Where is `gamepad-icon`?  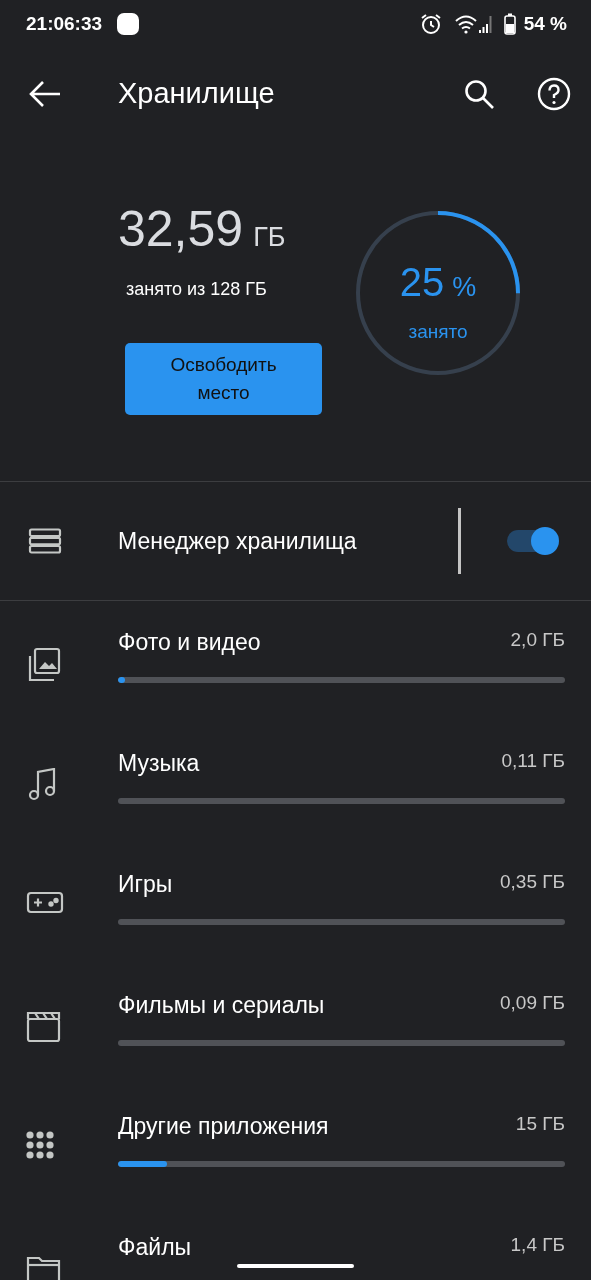
gamepad-icon is located at coordinates (45, 902).